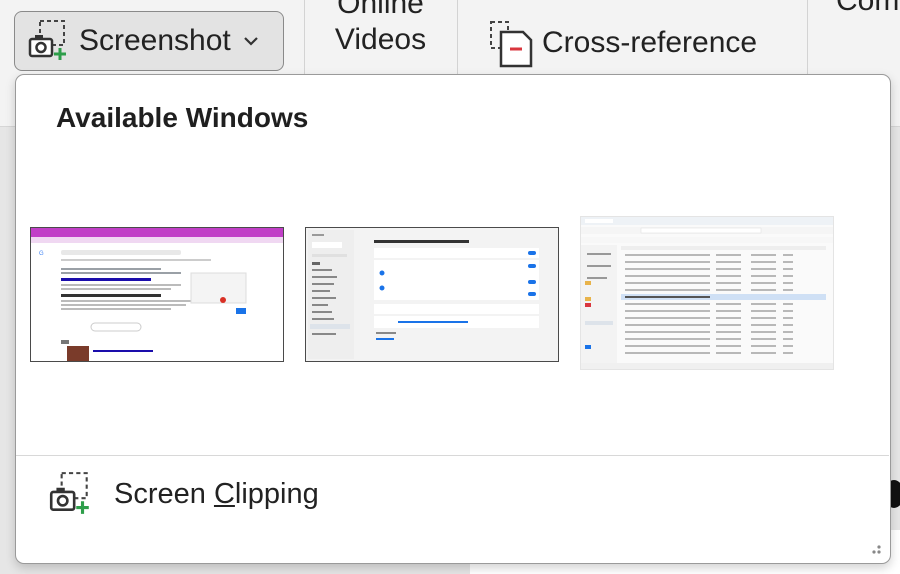  What do you see at coordinates (380, 10) in the screenshot?
I see `online-videos-line1: Online` at bounding box center [380, 10].